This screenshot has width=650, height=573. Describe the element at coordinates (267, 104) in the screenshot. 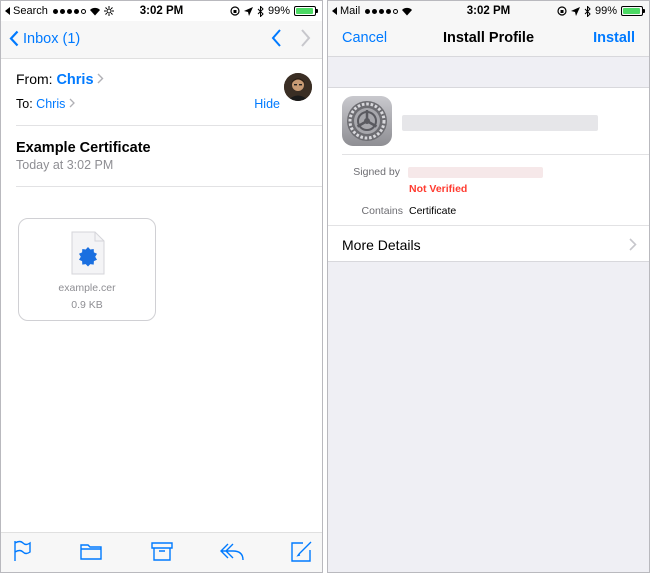

I see `hide-details-link: Hide` at that location.